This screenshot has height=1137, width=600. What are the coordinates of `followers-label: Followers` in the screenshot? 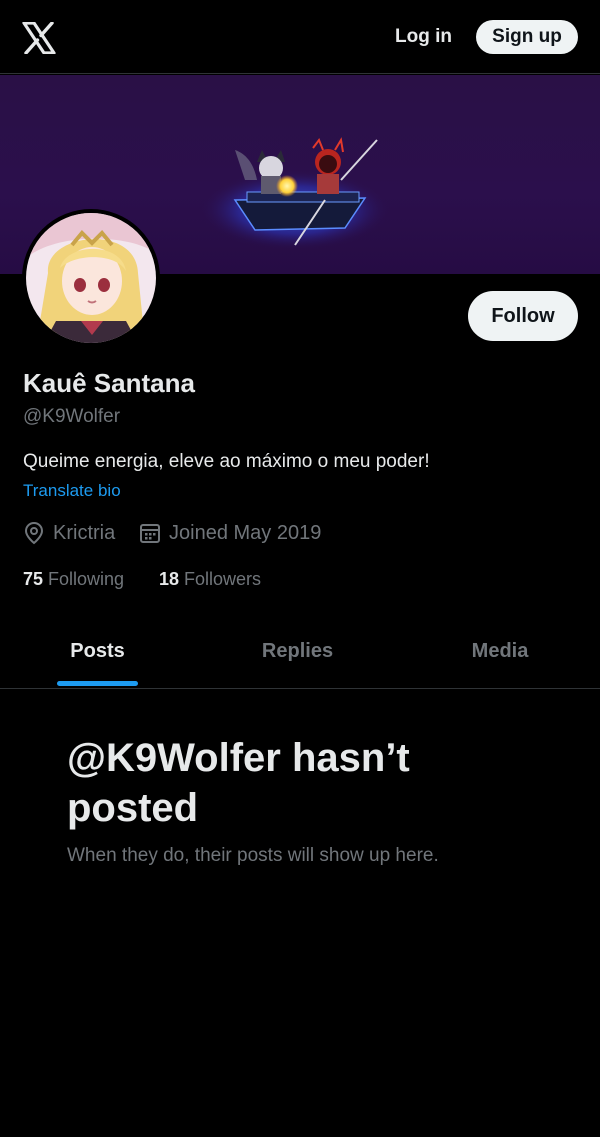 It's located at (223, 579).